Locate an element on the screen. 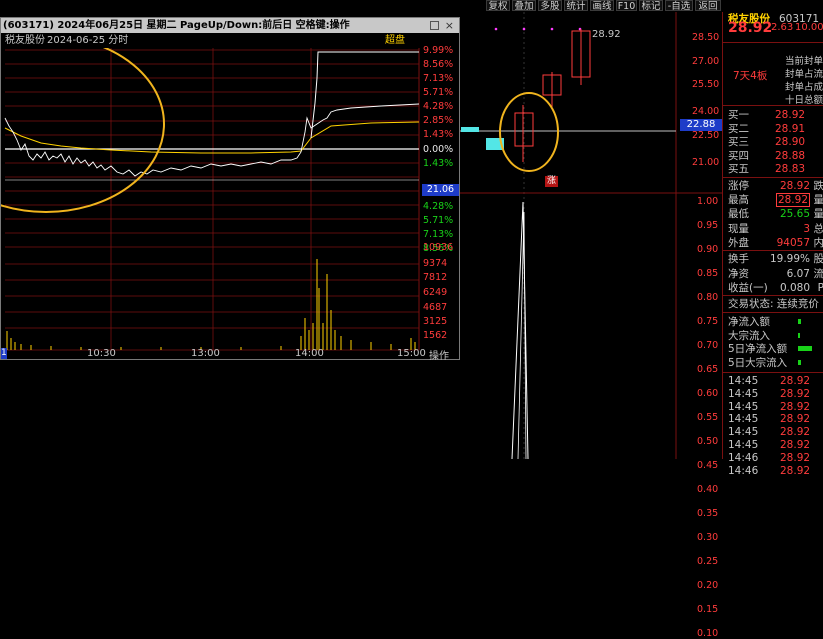 The height and width of the screenshot is (639, 823). stat-value: 28.92 is located at coordinates (795, 186).